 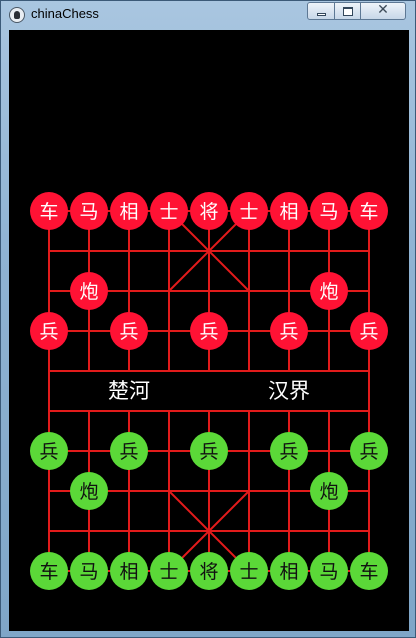 I want to click on close-icon: ✕, so click(x=383, y=10).